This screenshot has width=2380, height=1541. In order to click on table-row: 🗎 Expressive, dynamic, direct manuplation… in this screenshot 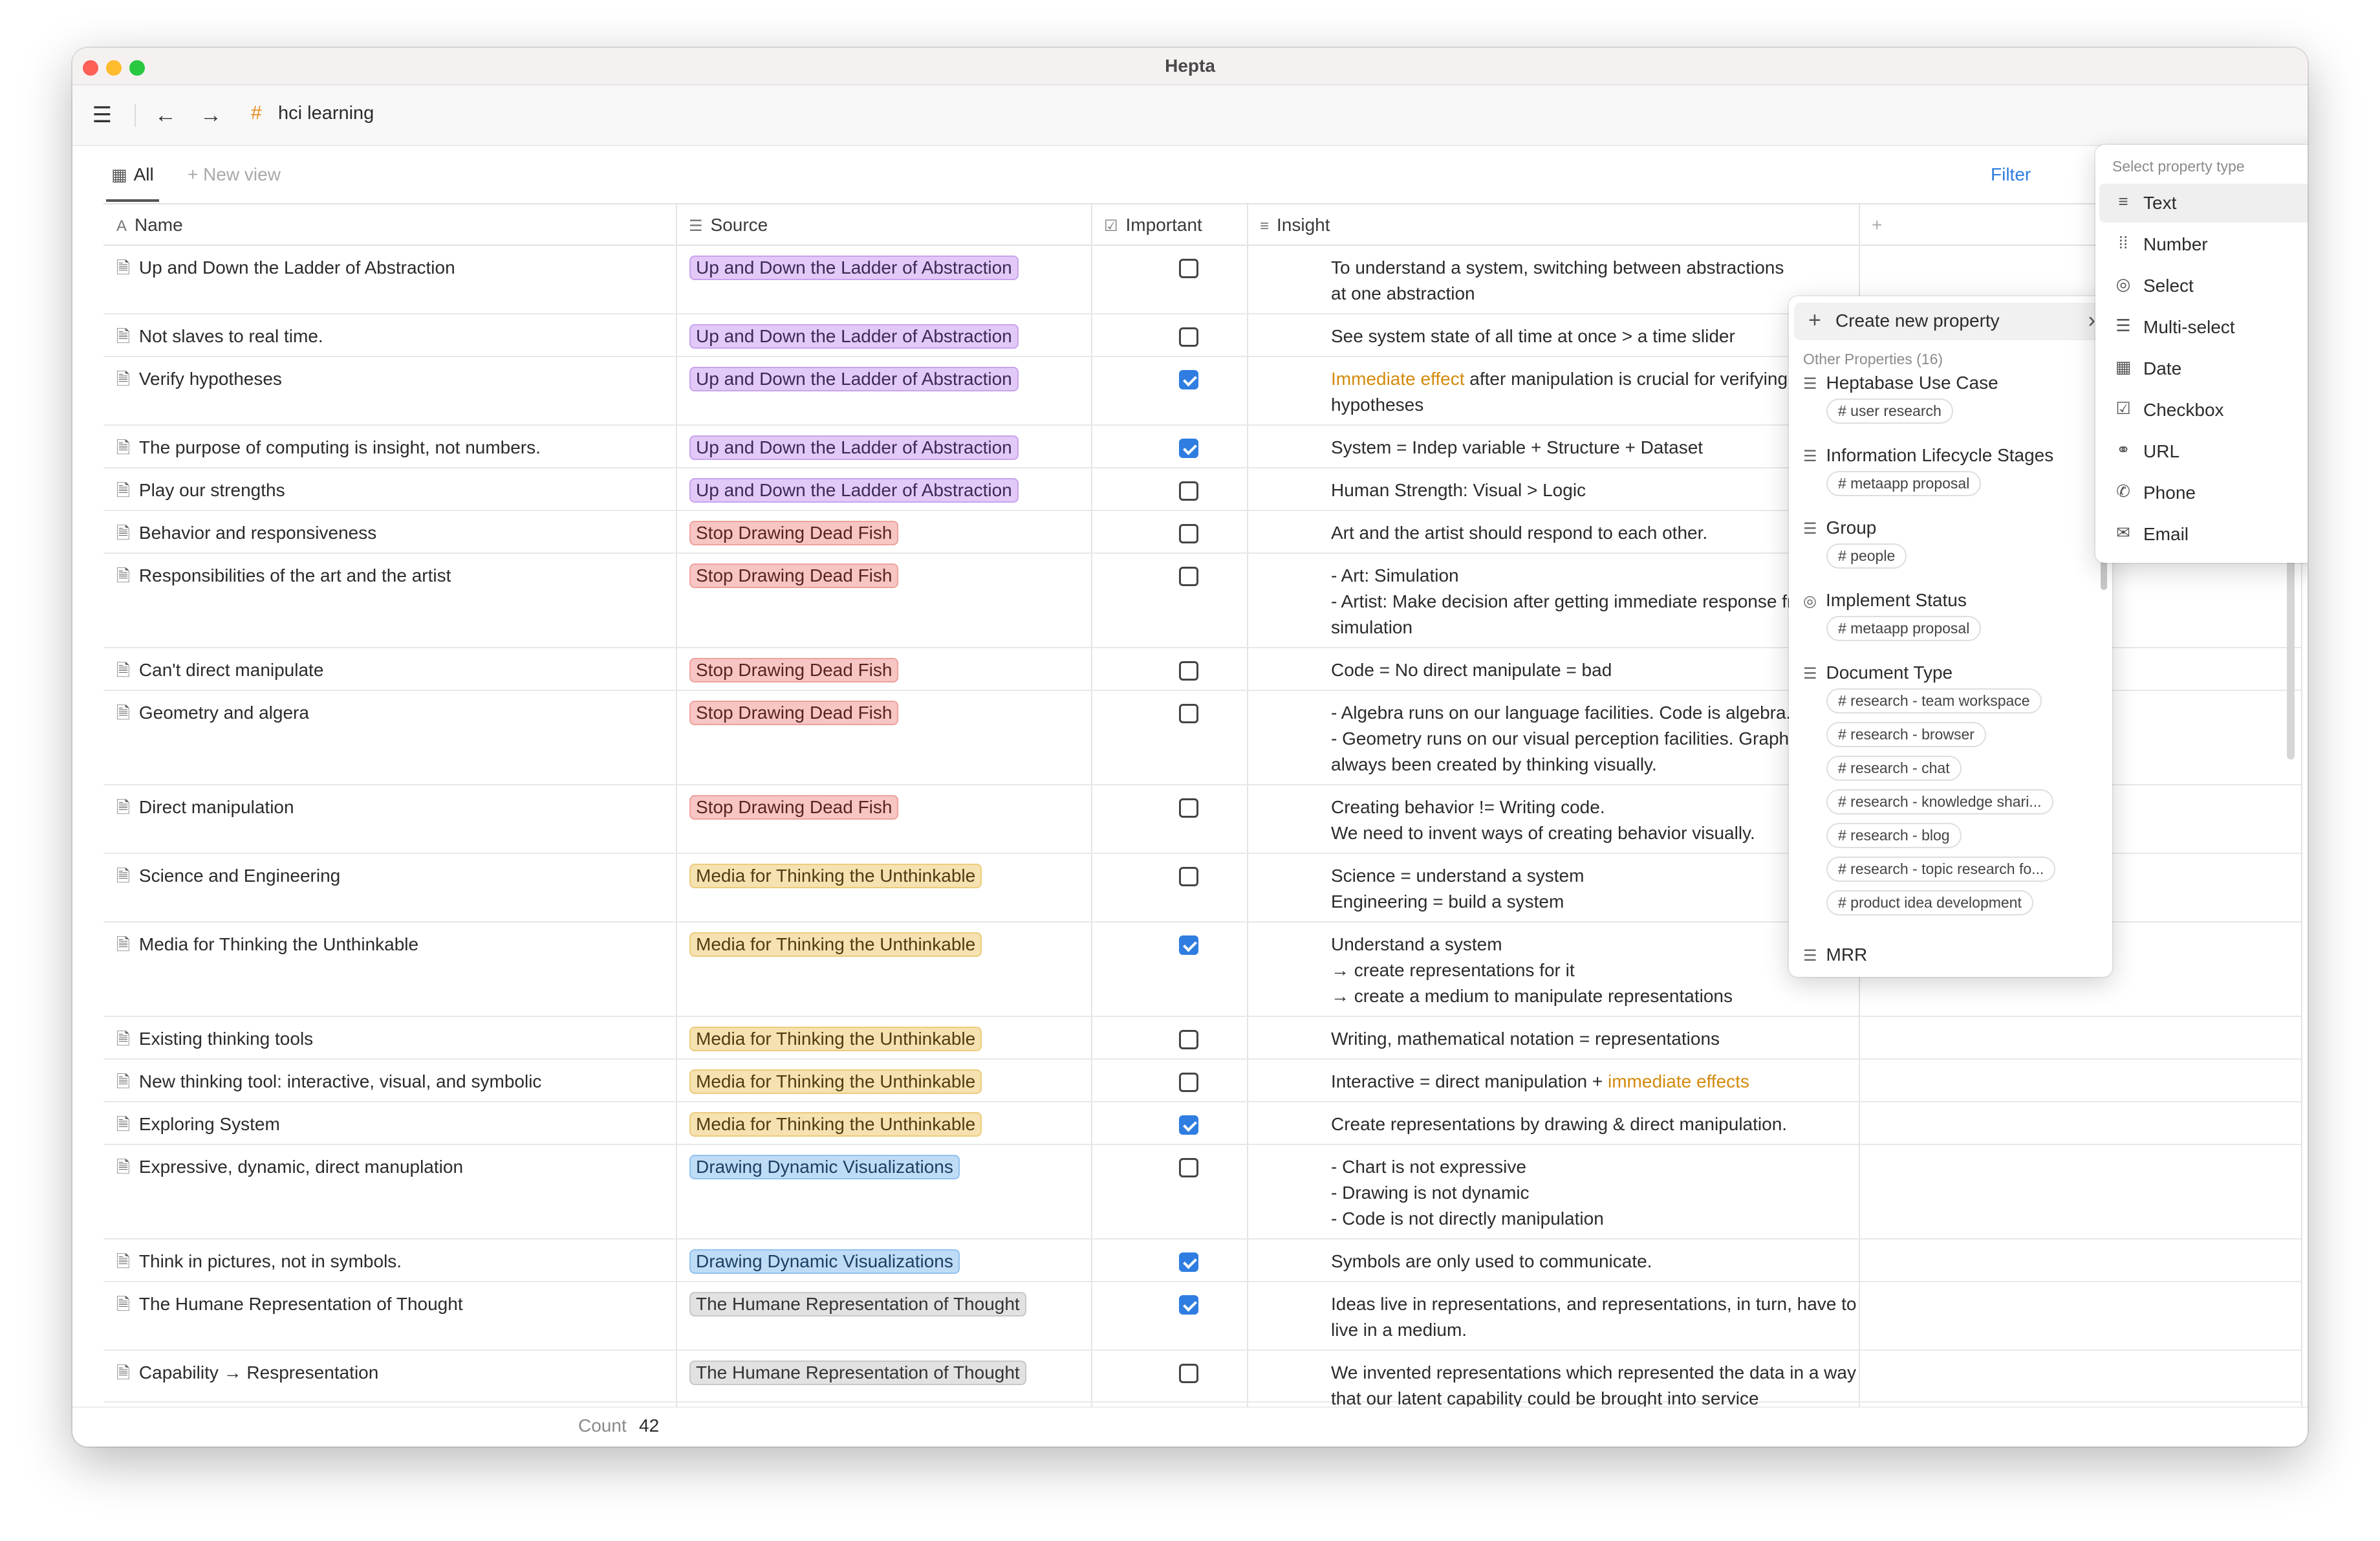, I will do `click(1202, 1192)`.